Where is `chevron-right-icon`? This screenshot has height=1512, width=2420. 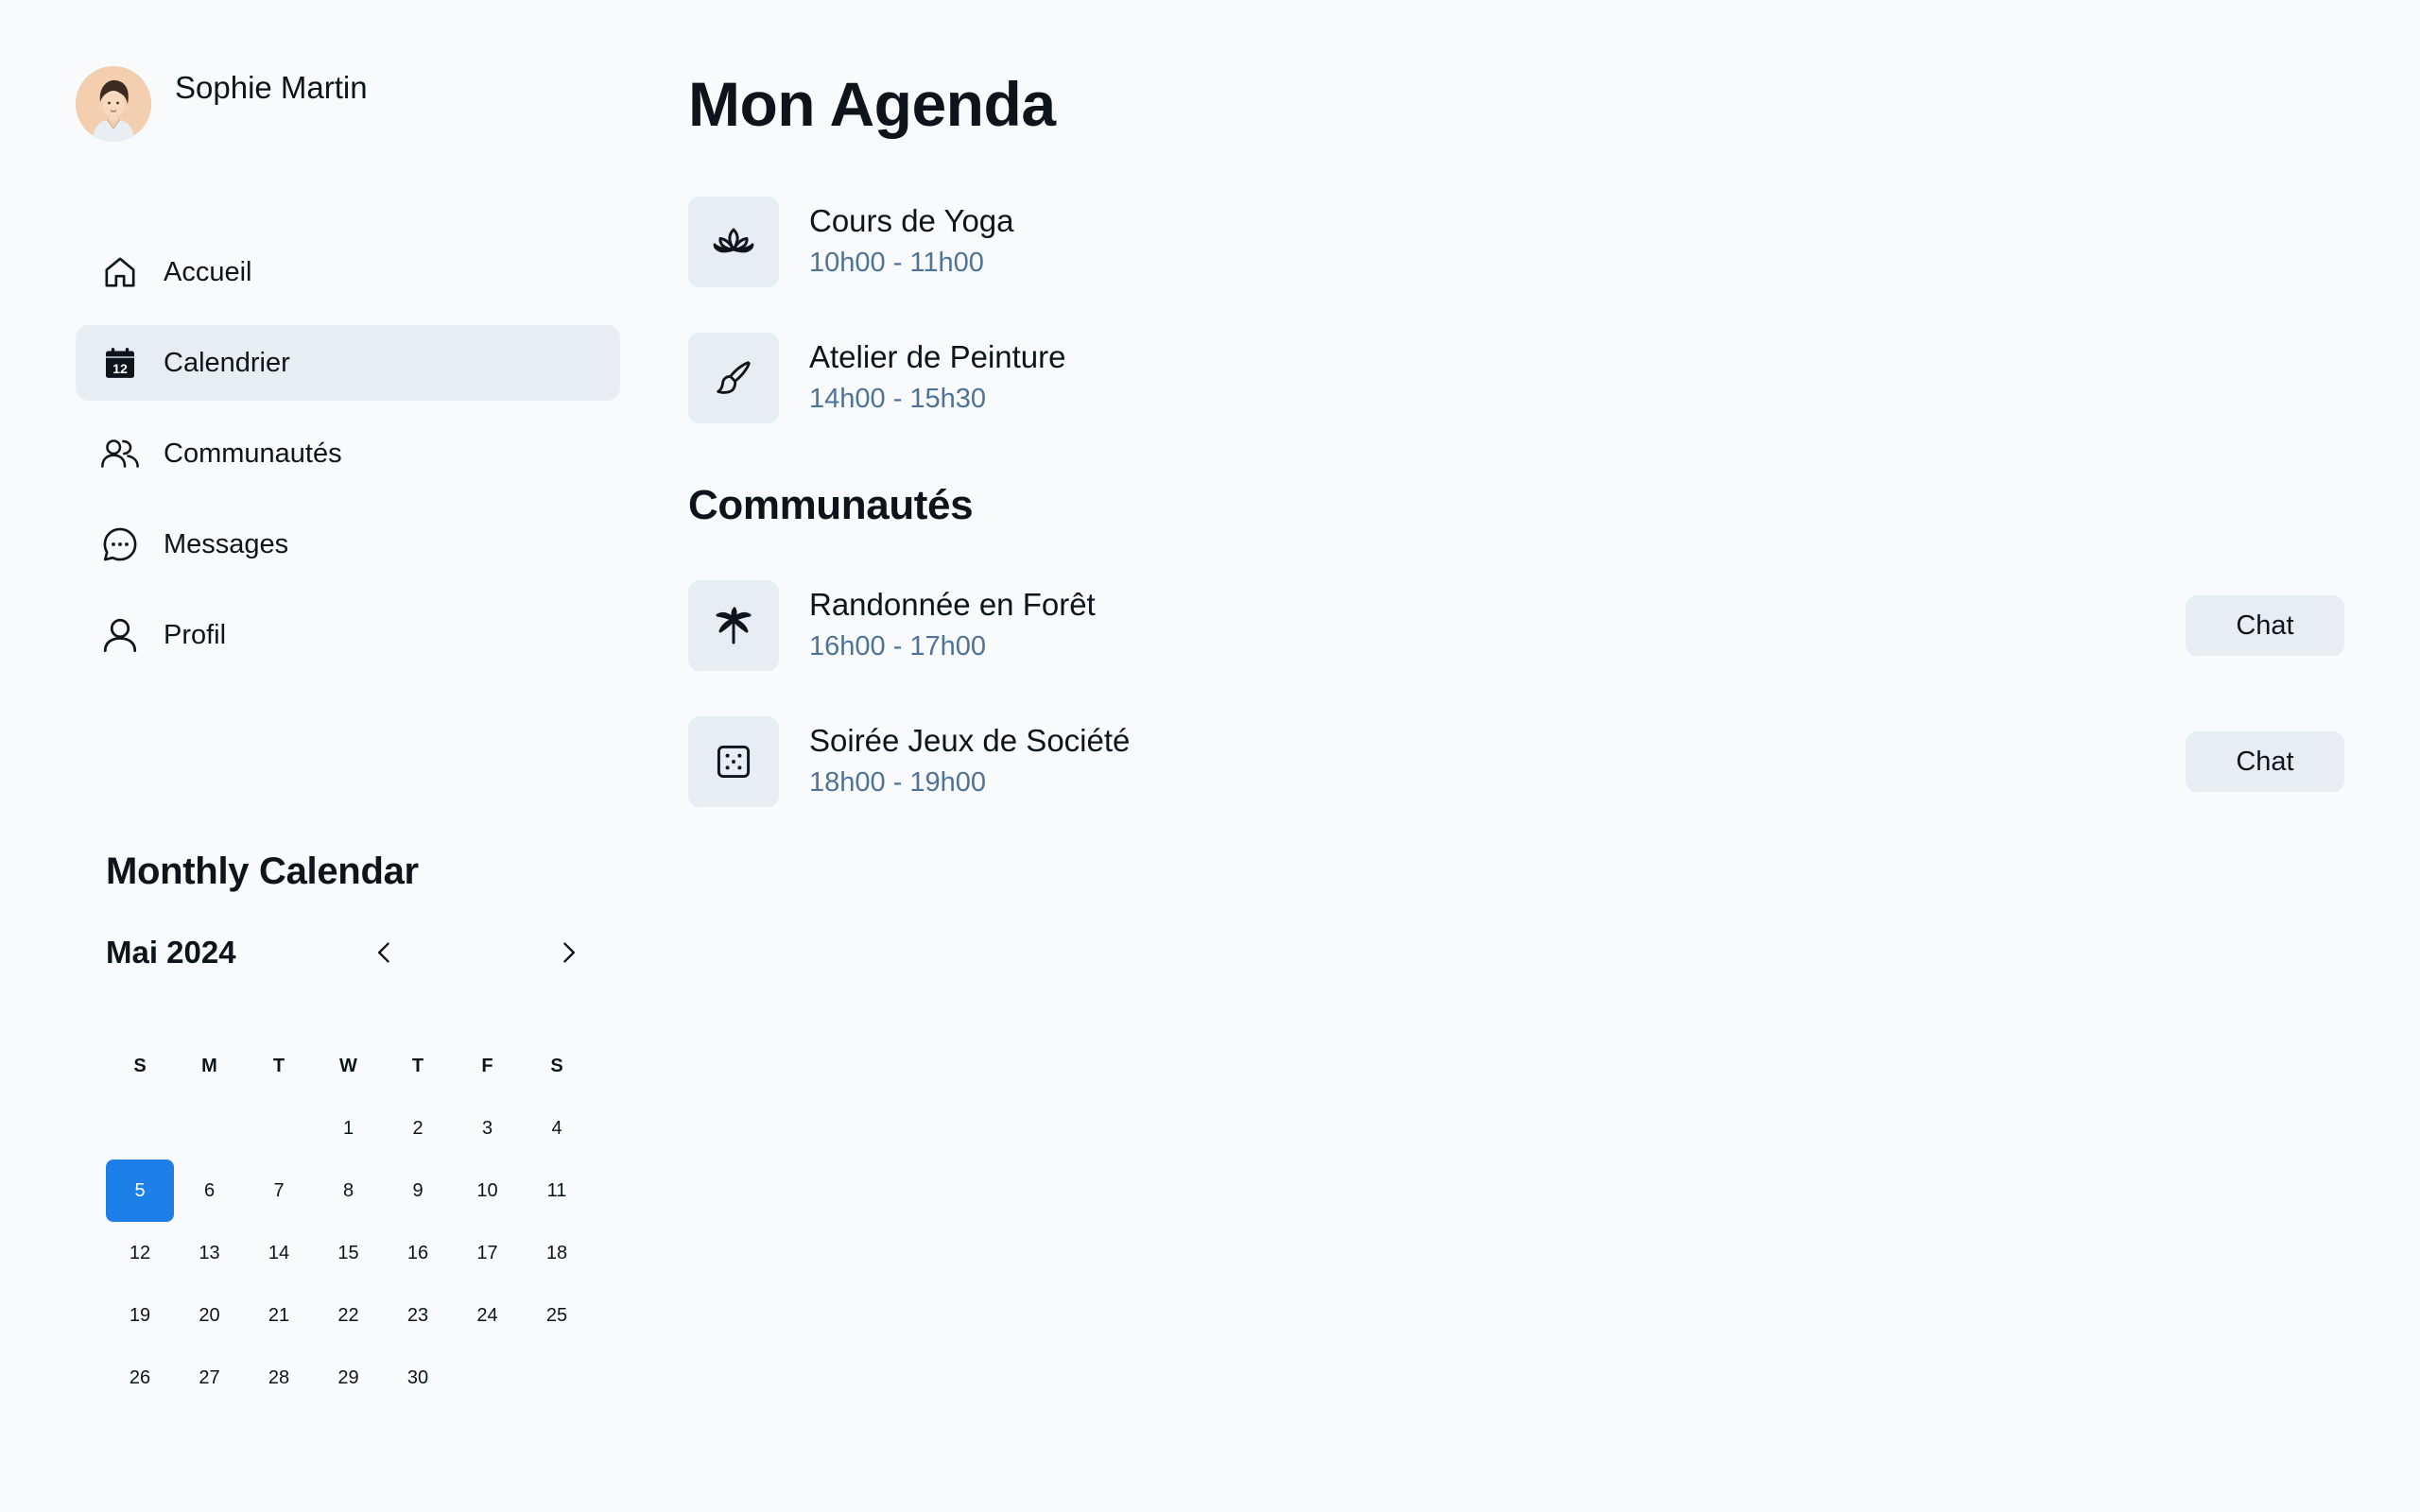
chevron-right-icon is located at coordinates (568, 952).